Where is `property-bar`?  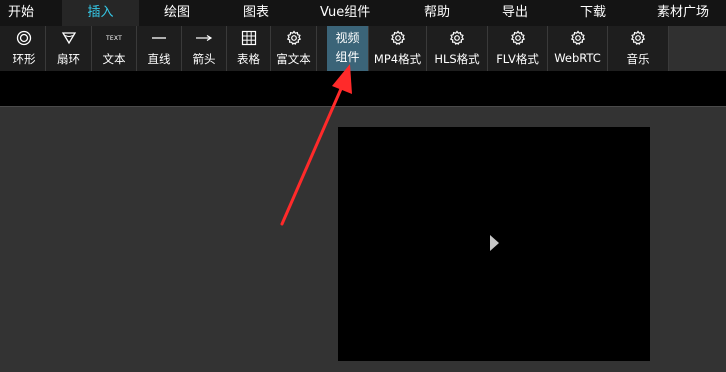 property-bar is located at coordinates (363, 89).